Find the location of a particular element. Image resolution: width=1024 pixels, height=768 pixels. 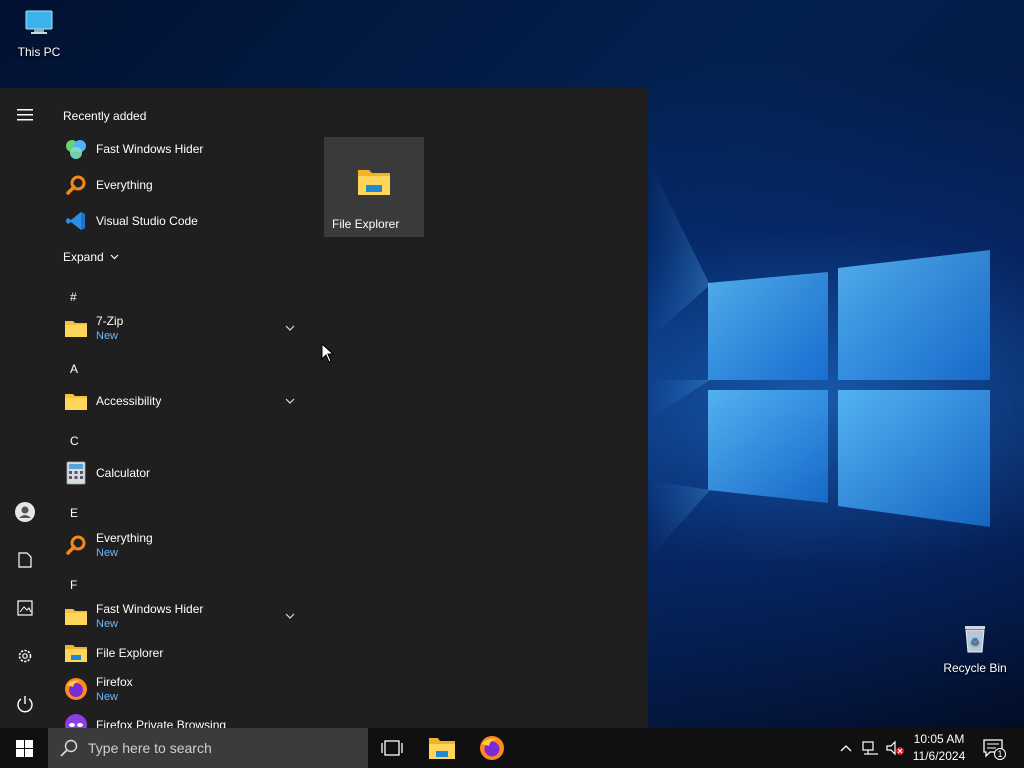

letter-header: # is located at coordinates (73, 297).